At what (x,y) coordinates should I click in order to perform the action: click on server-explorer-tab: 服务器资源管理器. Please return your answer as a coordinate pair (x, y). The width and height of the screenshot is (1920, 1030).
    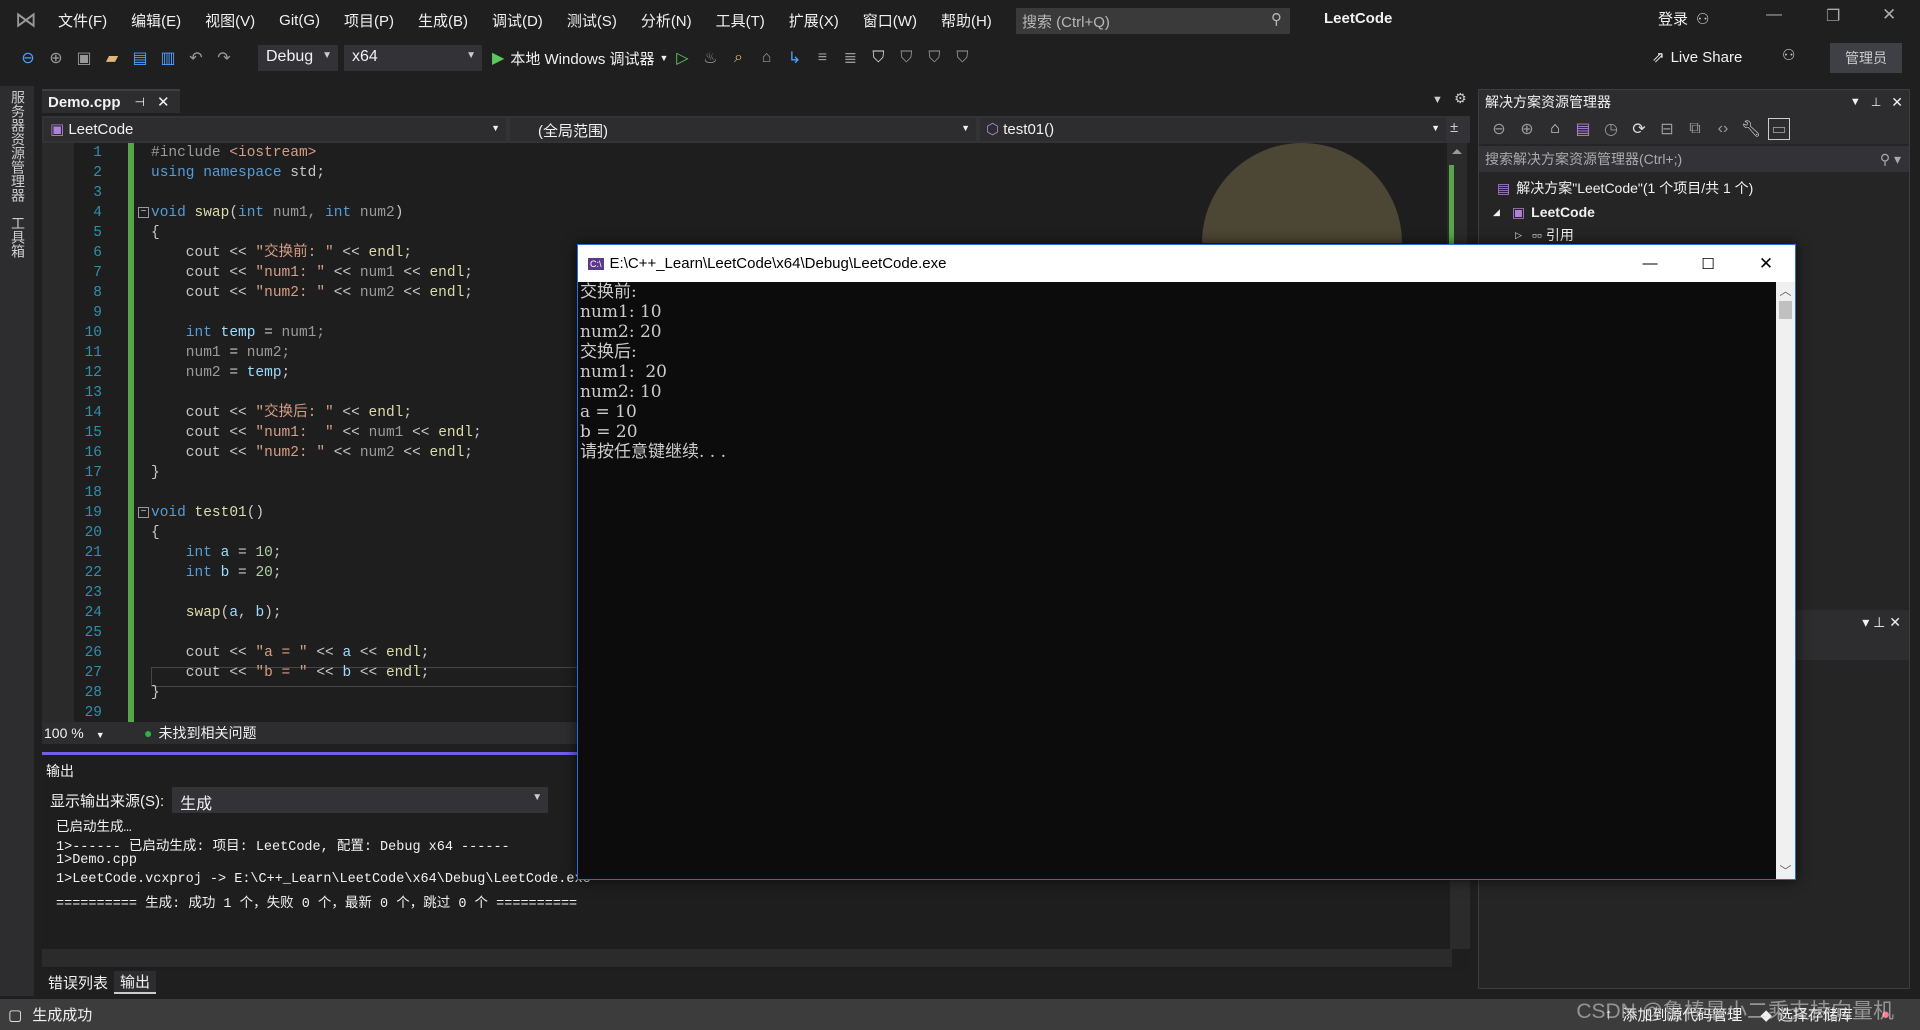
    Looking at the image, I should click on (18, 146).